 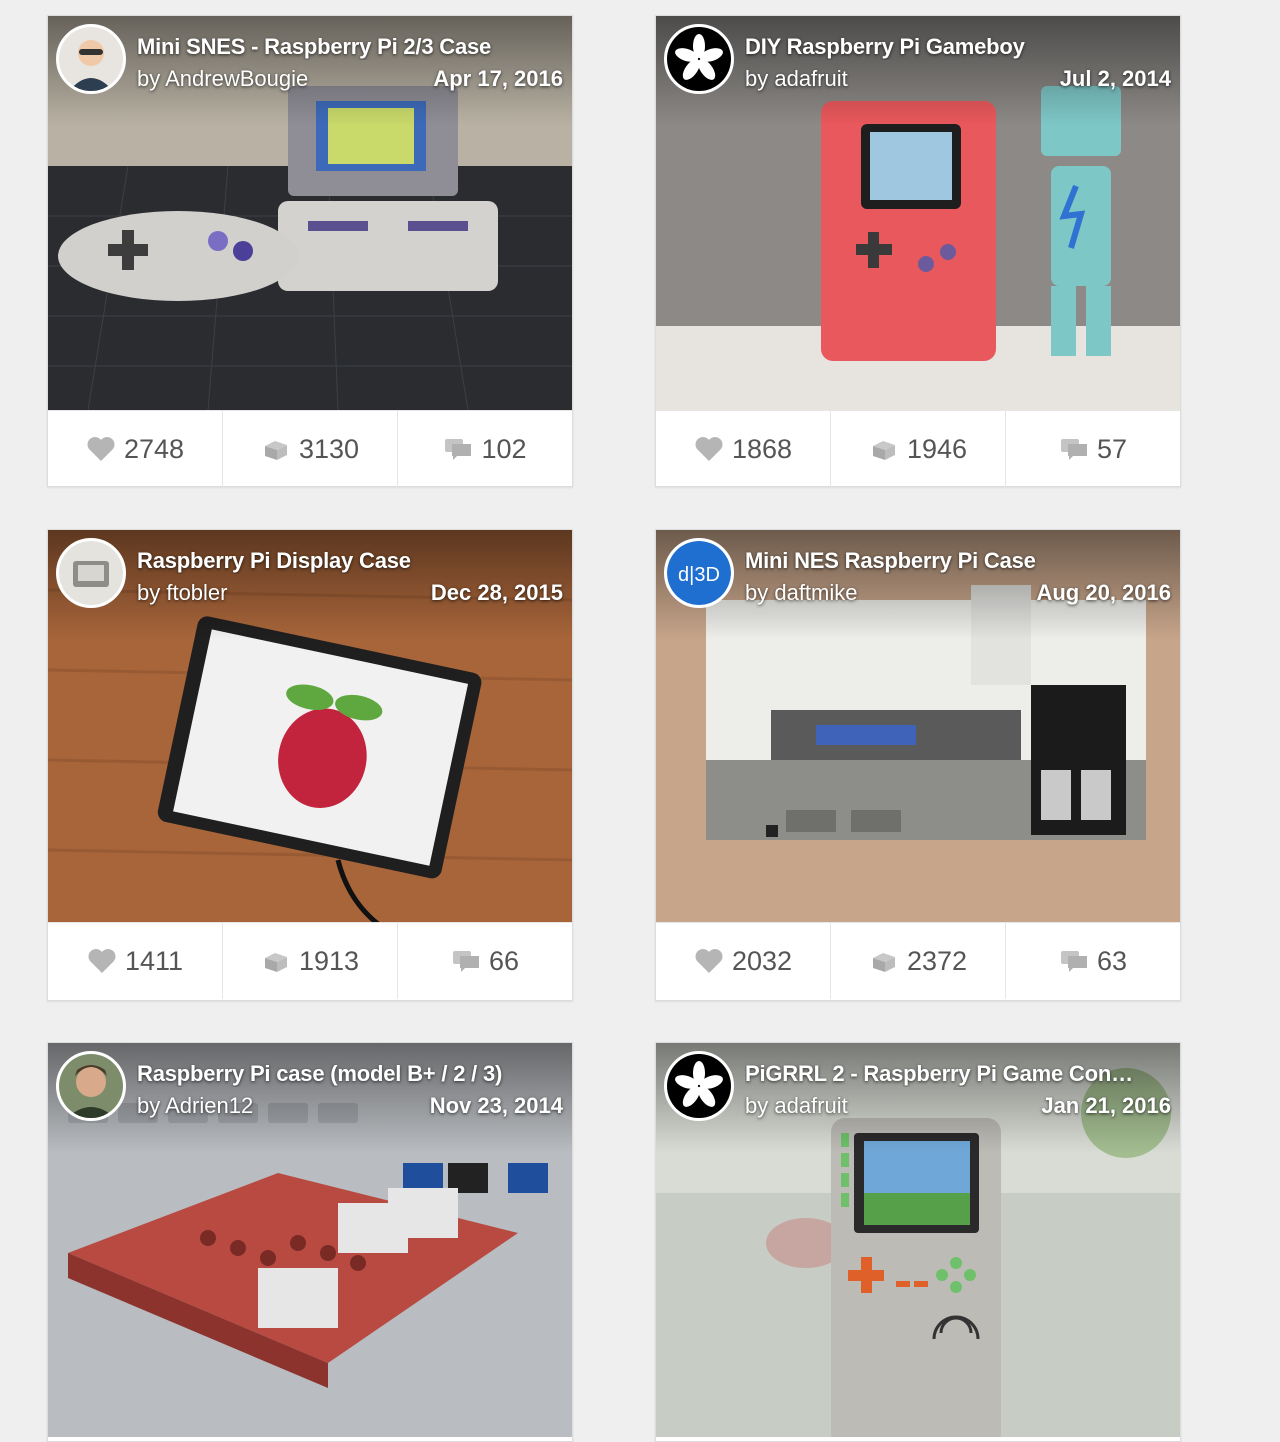 I want to click on comment-count: 57, so click(x=1112, y=448).